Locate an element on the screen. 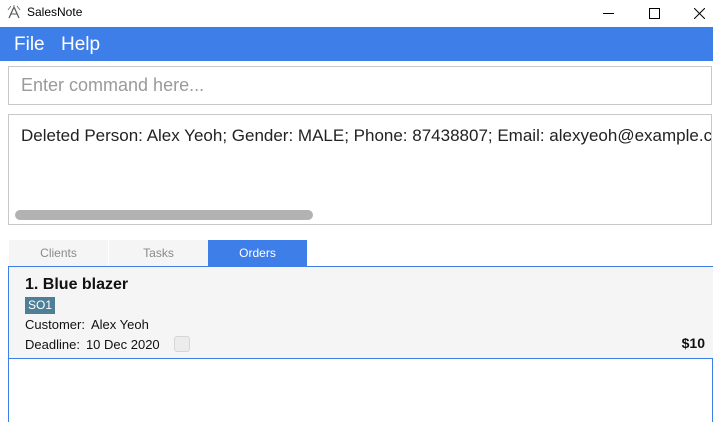 This screenshot has width=713, height=422. menu-help: Help is located at coordinates (80, 45).